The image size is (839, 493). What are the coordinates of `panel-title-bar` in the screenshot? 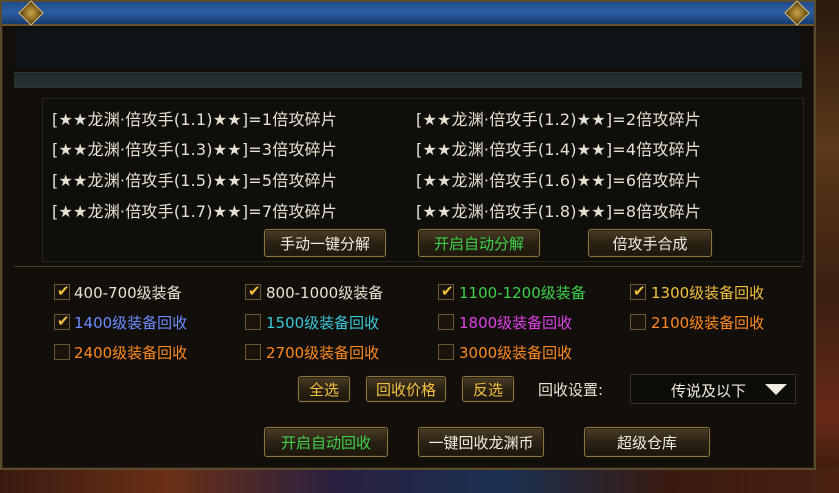 It's located at (408, 13).